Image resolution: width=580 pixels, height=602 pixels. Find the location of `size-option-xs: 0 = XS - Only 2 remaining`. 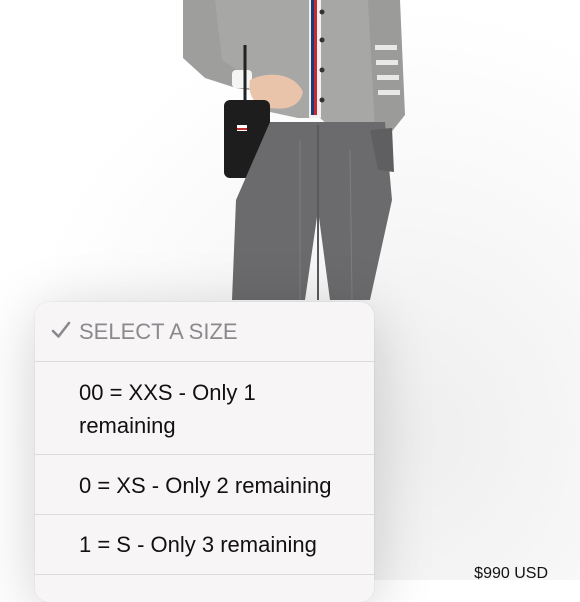

size-option-xs: 0 = XS - Only 2 remaining is located at coordinates (204, 484).